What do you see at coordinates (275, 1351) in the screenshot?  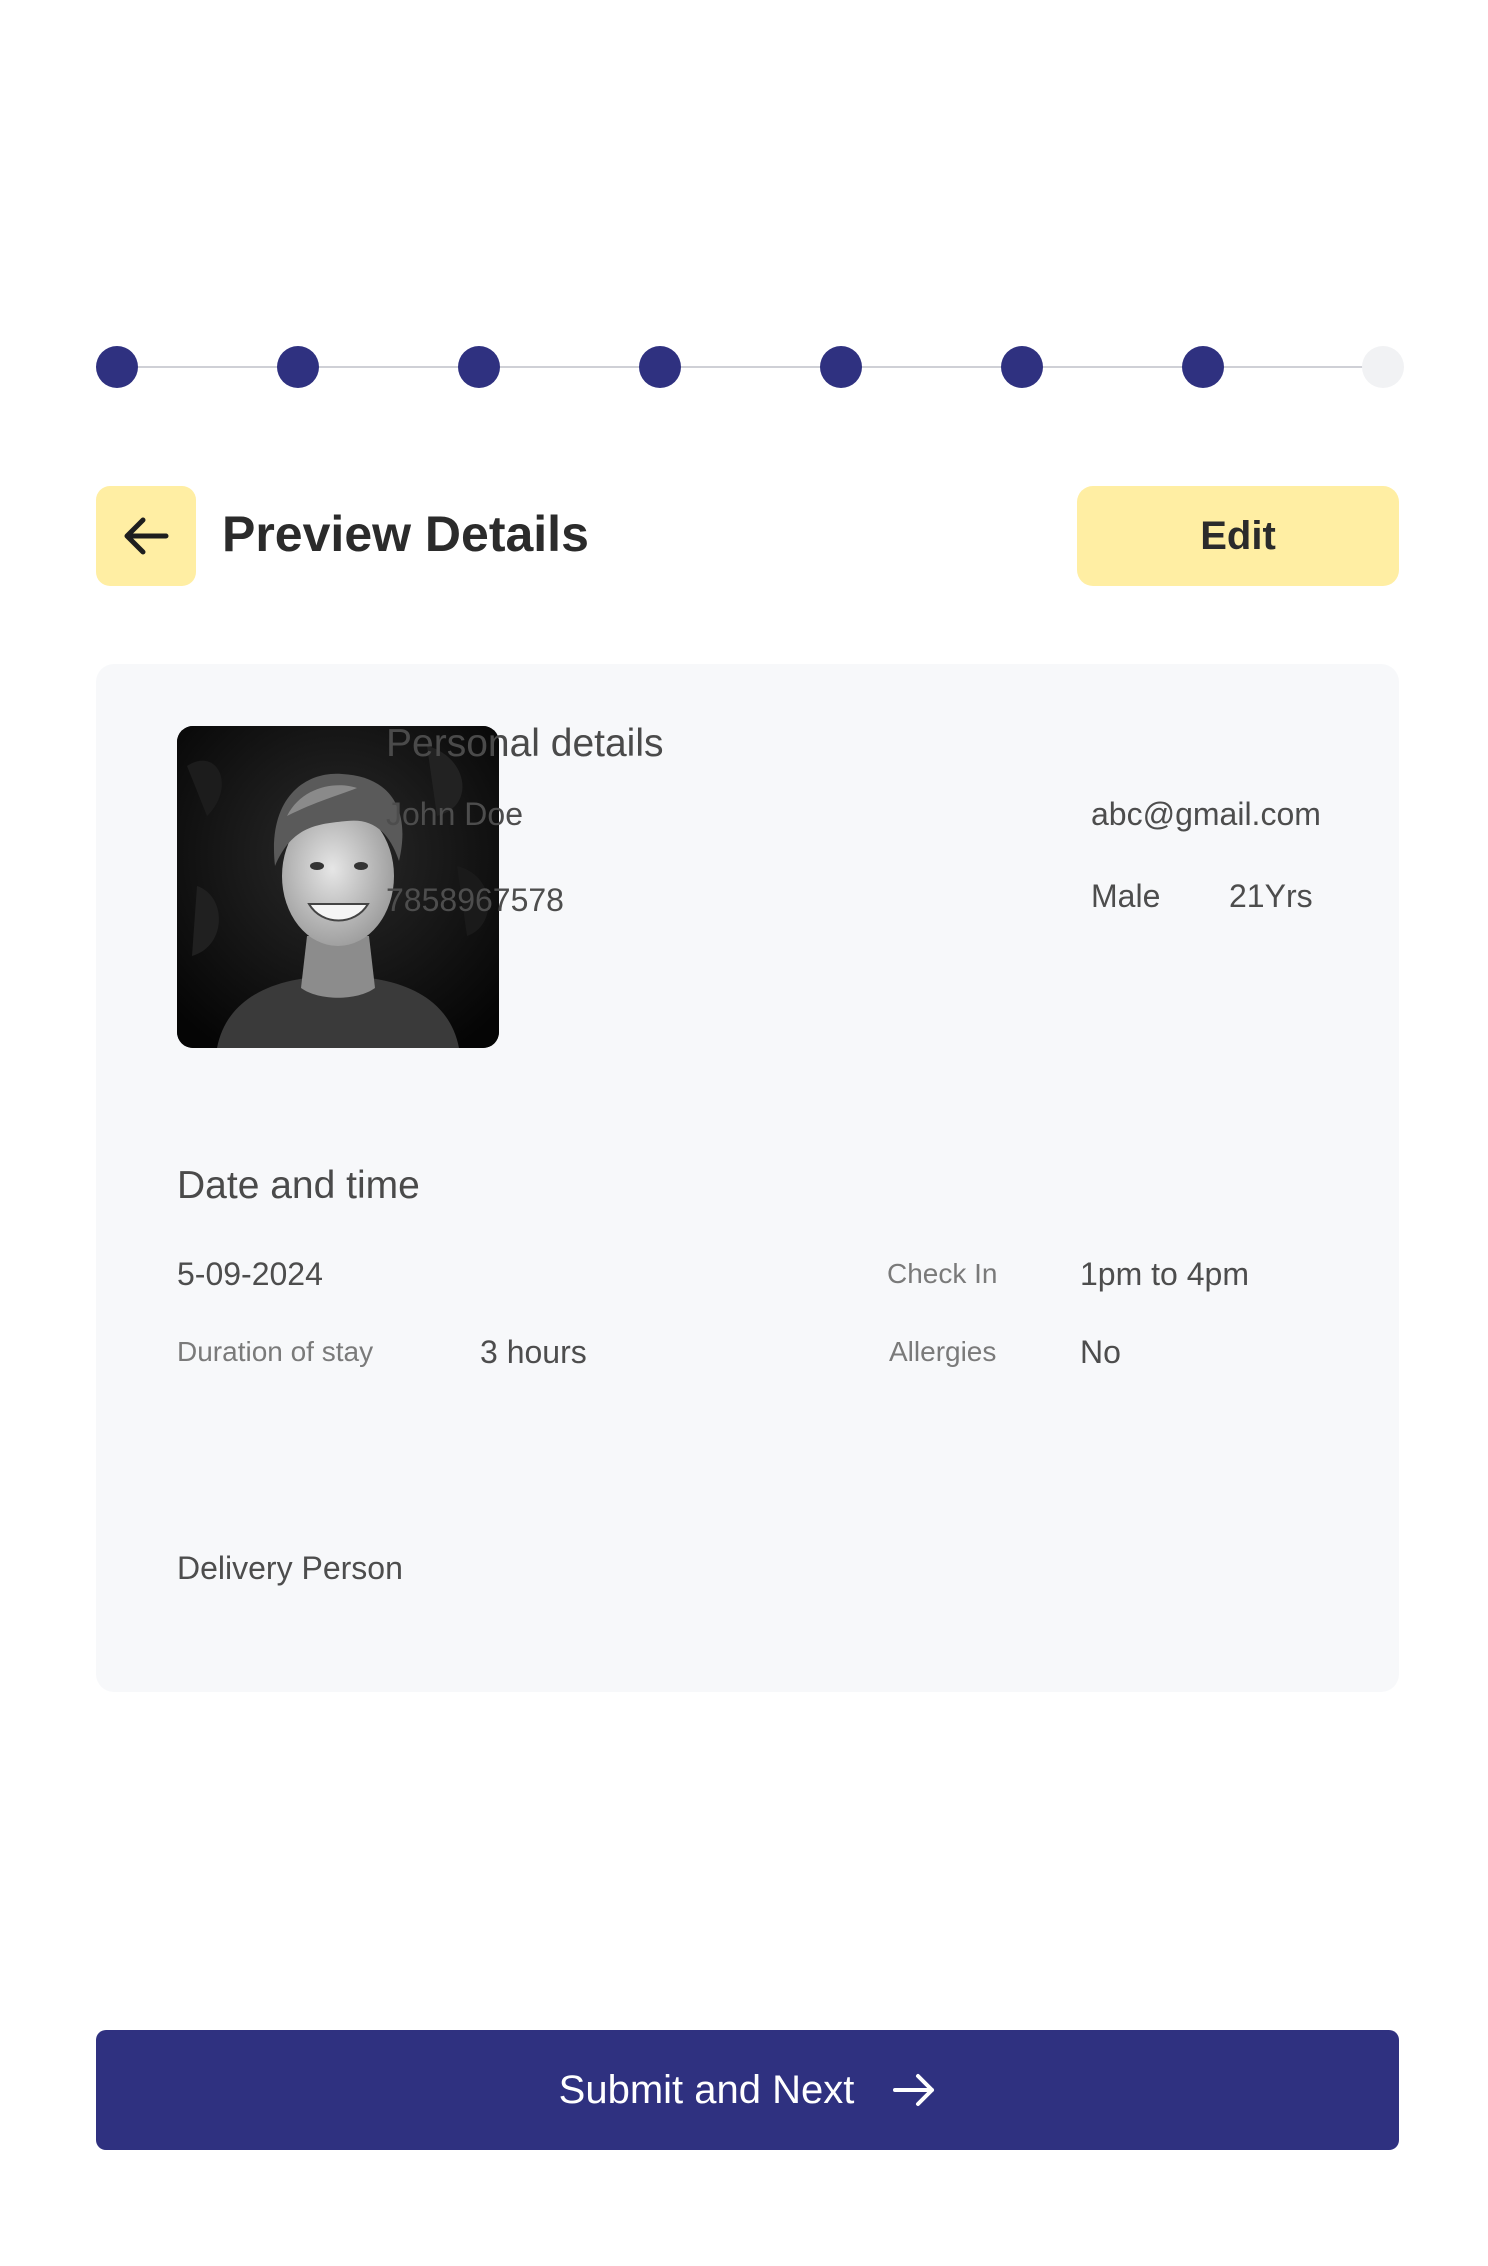 I see `duration-label: Duration of stay` at bounding box center [275, 1351].